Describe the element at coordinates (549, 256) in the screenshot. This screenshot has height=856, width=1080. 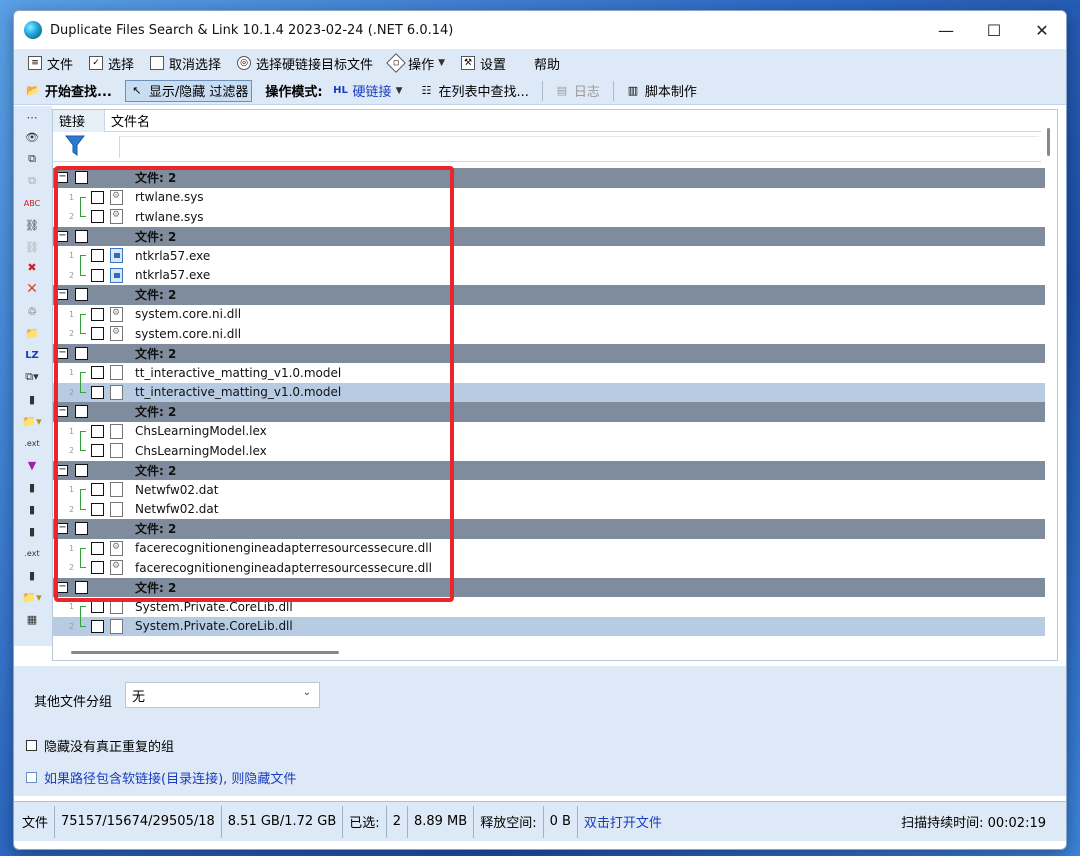
I see `file-row: 1 ntkrla57.exe` at that location.